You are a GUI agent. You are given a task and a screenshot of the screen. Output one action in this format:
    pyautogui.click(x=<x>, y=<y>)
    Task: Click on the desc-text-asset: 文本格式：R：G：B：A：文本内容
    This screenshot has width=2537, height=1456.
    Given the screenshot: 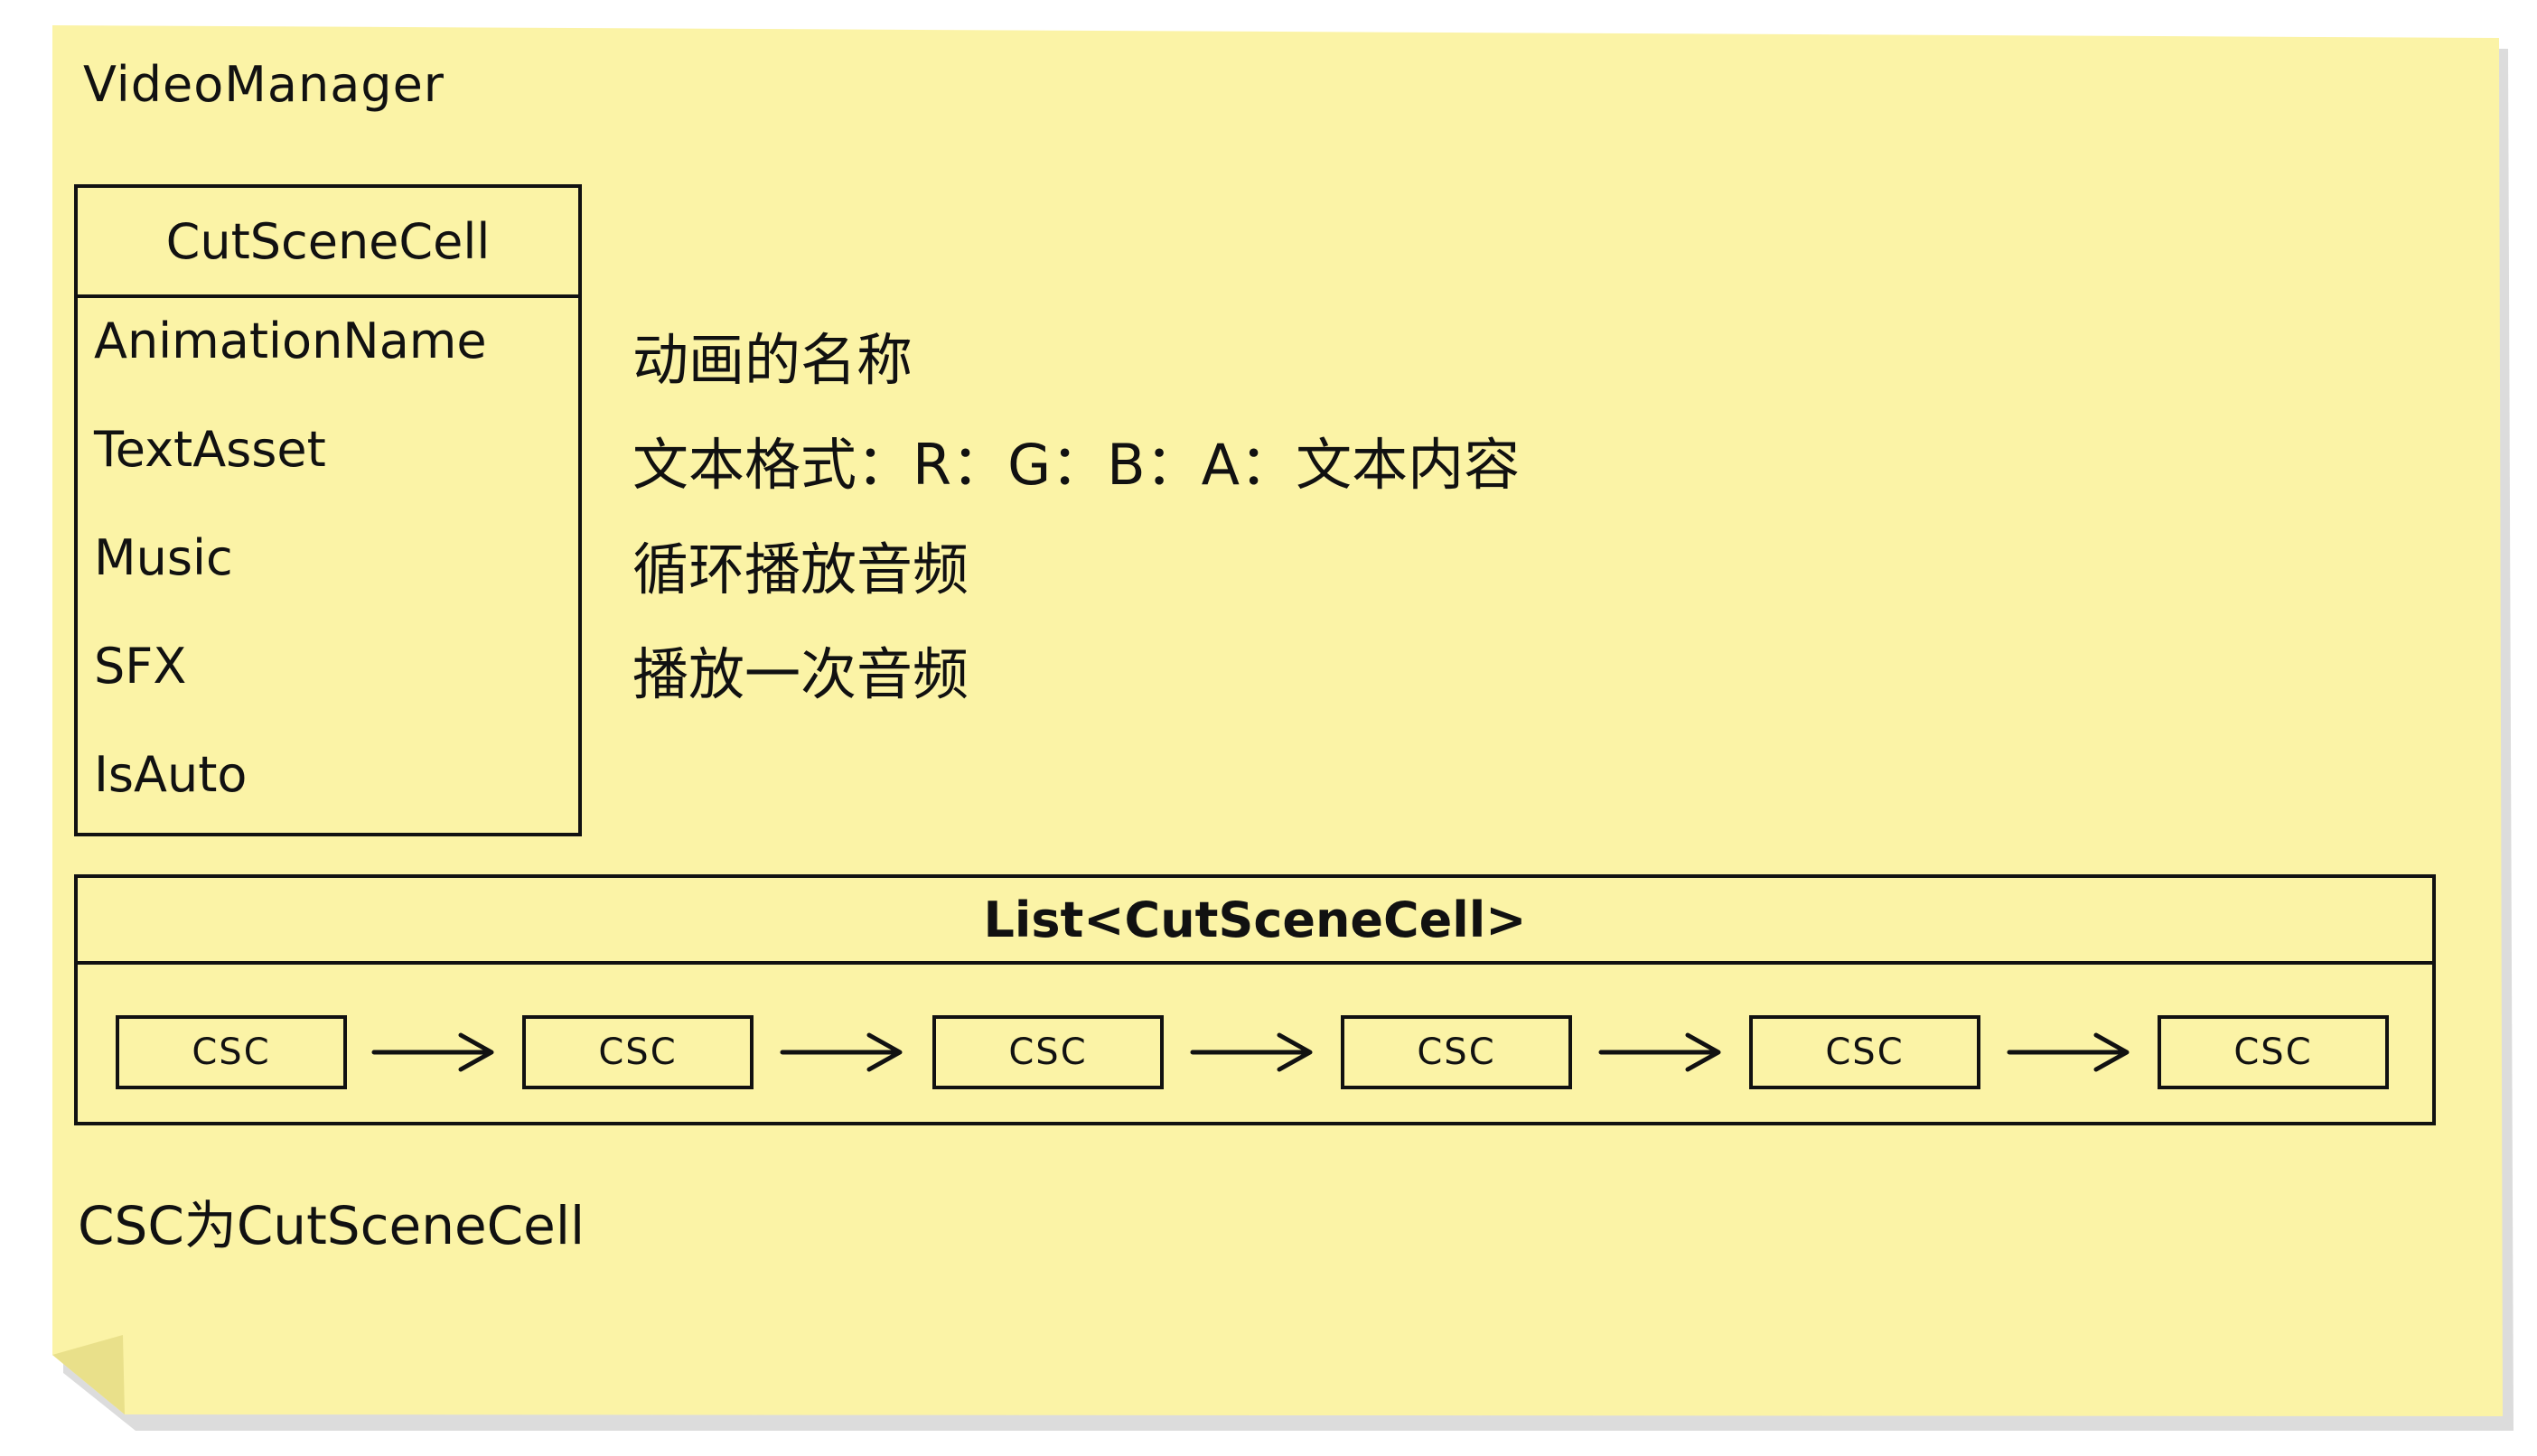 What is the action you would take?
    pyautogui.click(x=1076, y=465)
    